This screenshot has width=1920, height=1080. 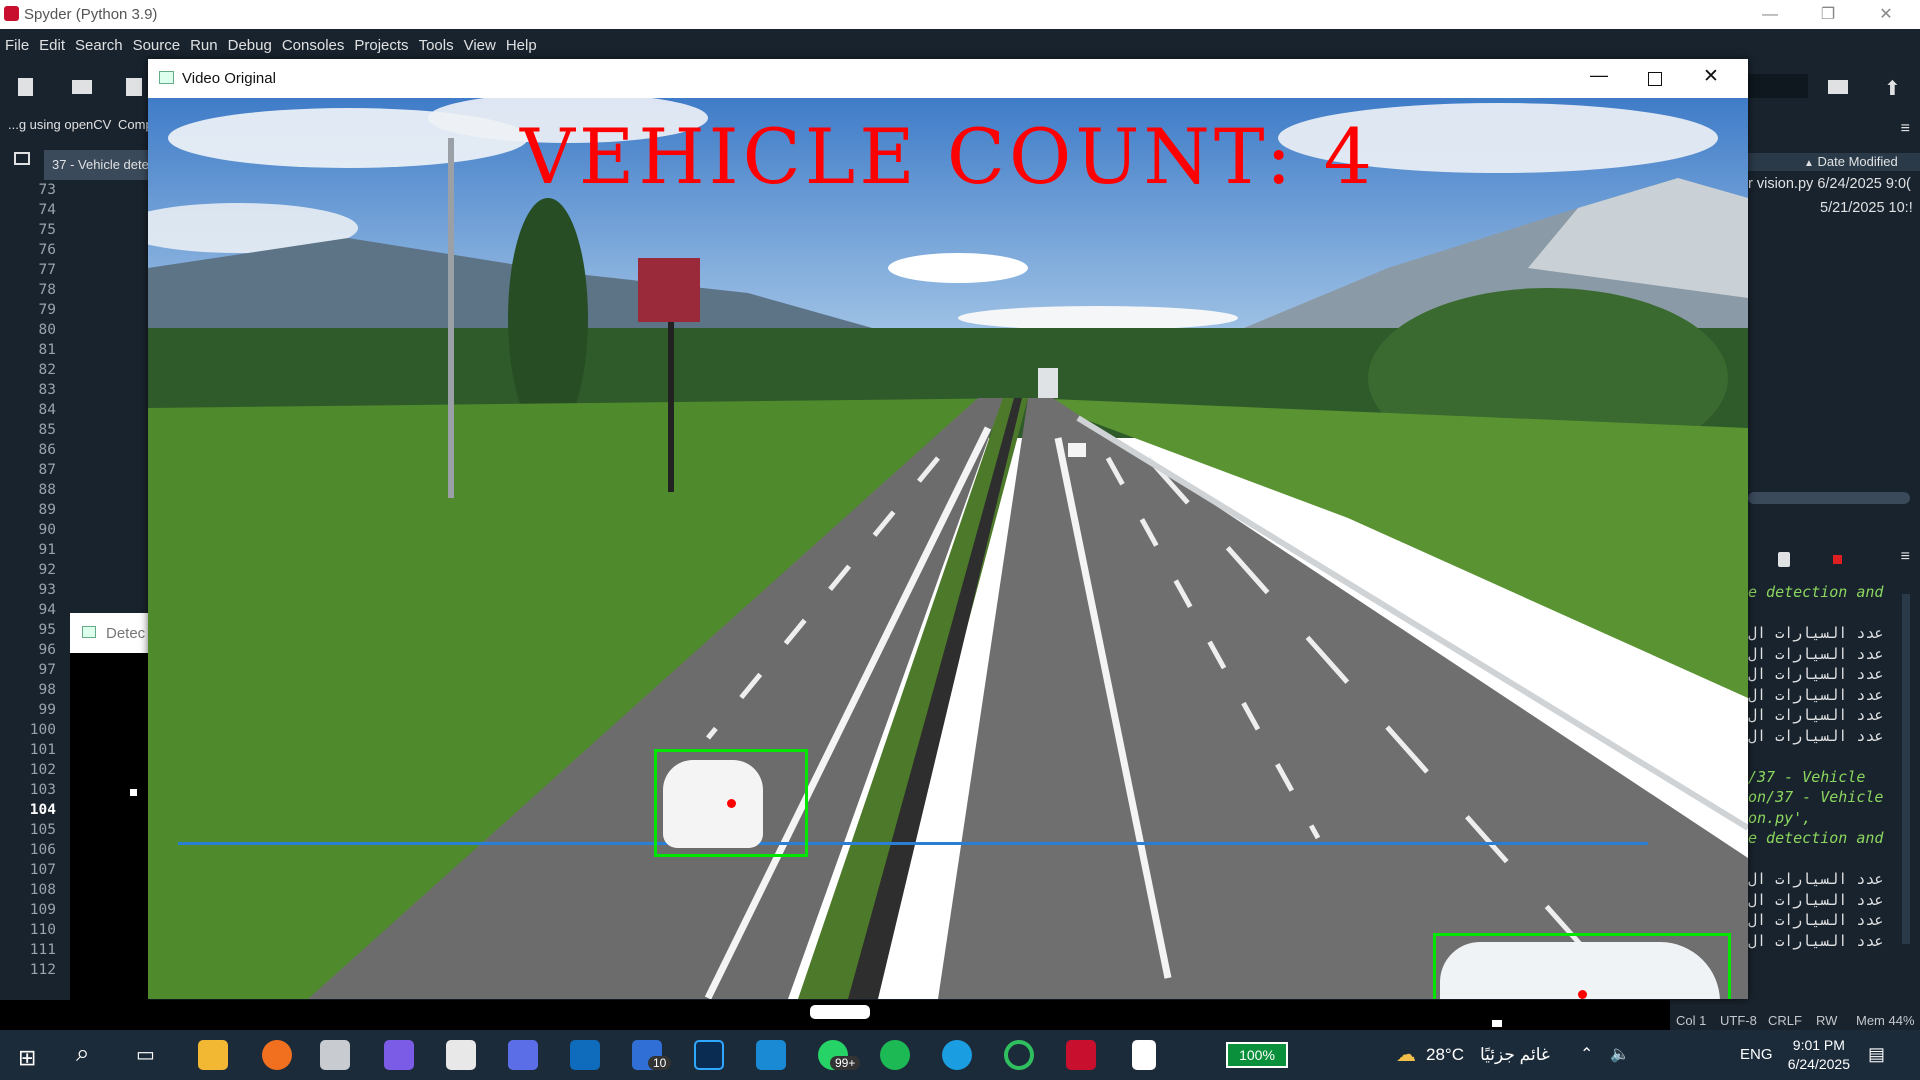 I want to click on todo-badge: 10, so click(x=660, y=1063).